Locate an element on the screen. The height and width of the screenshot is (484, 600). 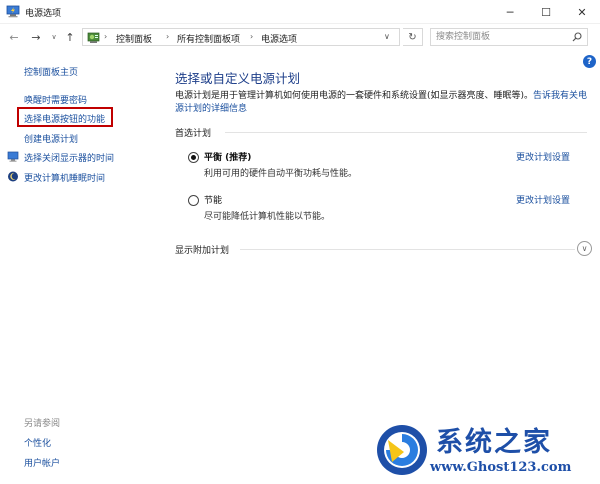
plan-power-saver-radio is located at coordinates (193, 200).